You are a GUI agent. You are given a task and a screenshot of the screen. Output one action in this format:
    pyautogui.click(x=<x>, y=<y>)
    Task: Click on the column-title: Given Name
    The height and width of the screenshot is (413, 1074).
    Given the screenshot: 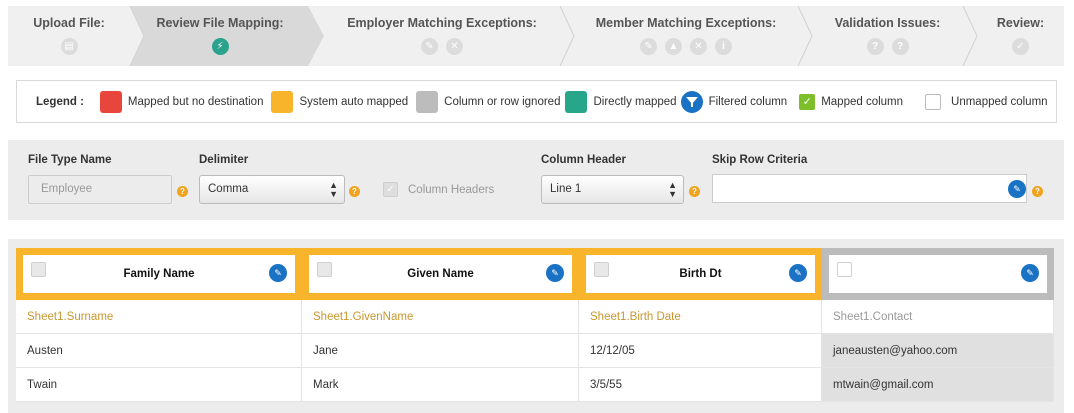 What is the action you would take?
    pyautogui.click(x=440, y=274)
    